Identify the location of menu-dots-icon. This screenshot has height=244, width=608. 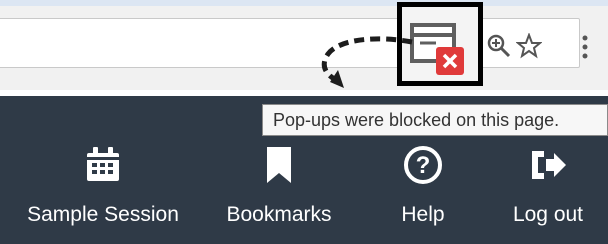
(585, 47).